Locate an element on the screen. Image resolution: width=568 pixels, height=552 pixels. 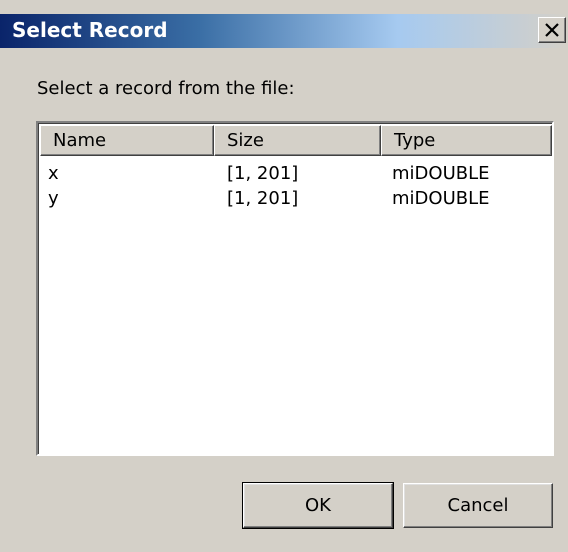
cancel-button: Cancel is located at coordinates (478, 505).